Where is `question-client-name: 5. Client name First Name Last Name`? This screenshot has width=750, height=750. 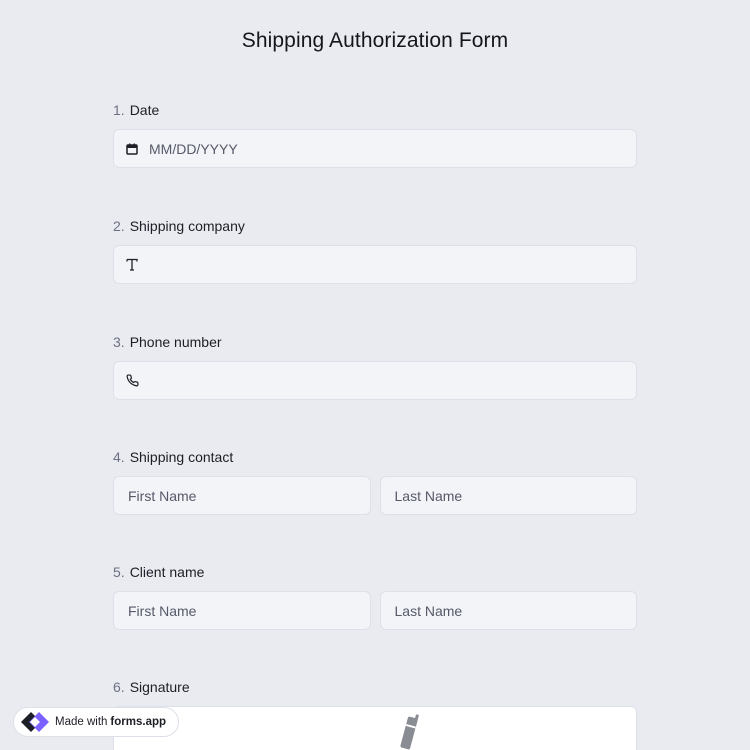
question-client-name: 5. Client name First Name Last Name is located at coordinates (375, 596).